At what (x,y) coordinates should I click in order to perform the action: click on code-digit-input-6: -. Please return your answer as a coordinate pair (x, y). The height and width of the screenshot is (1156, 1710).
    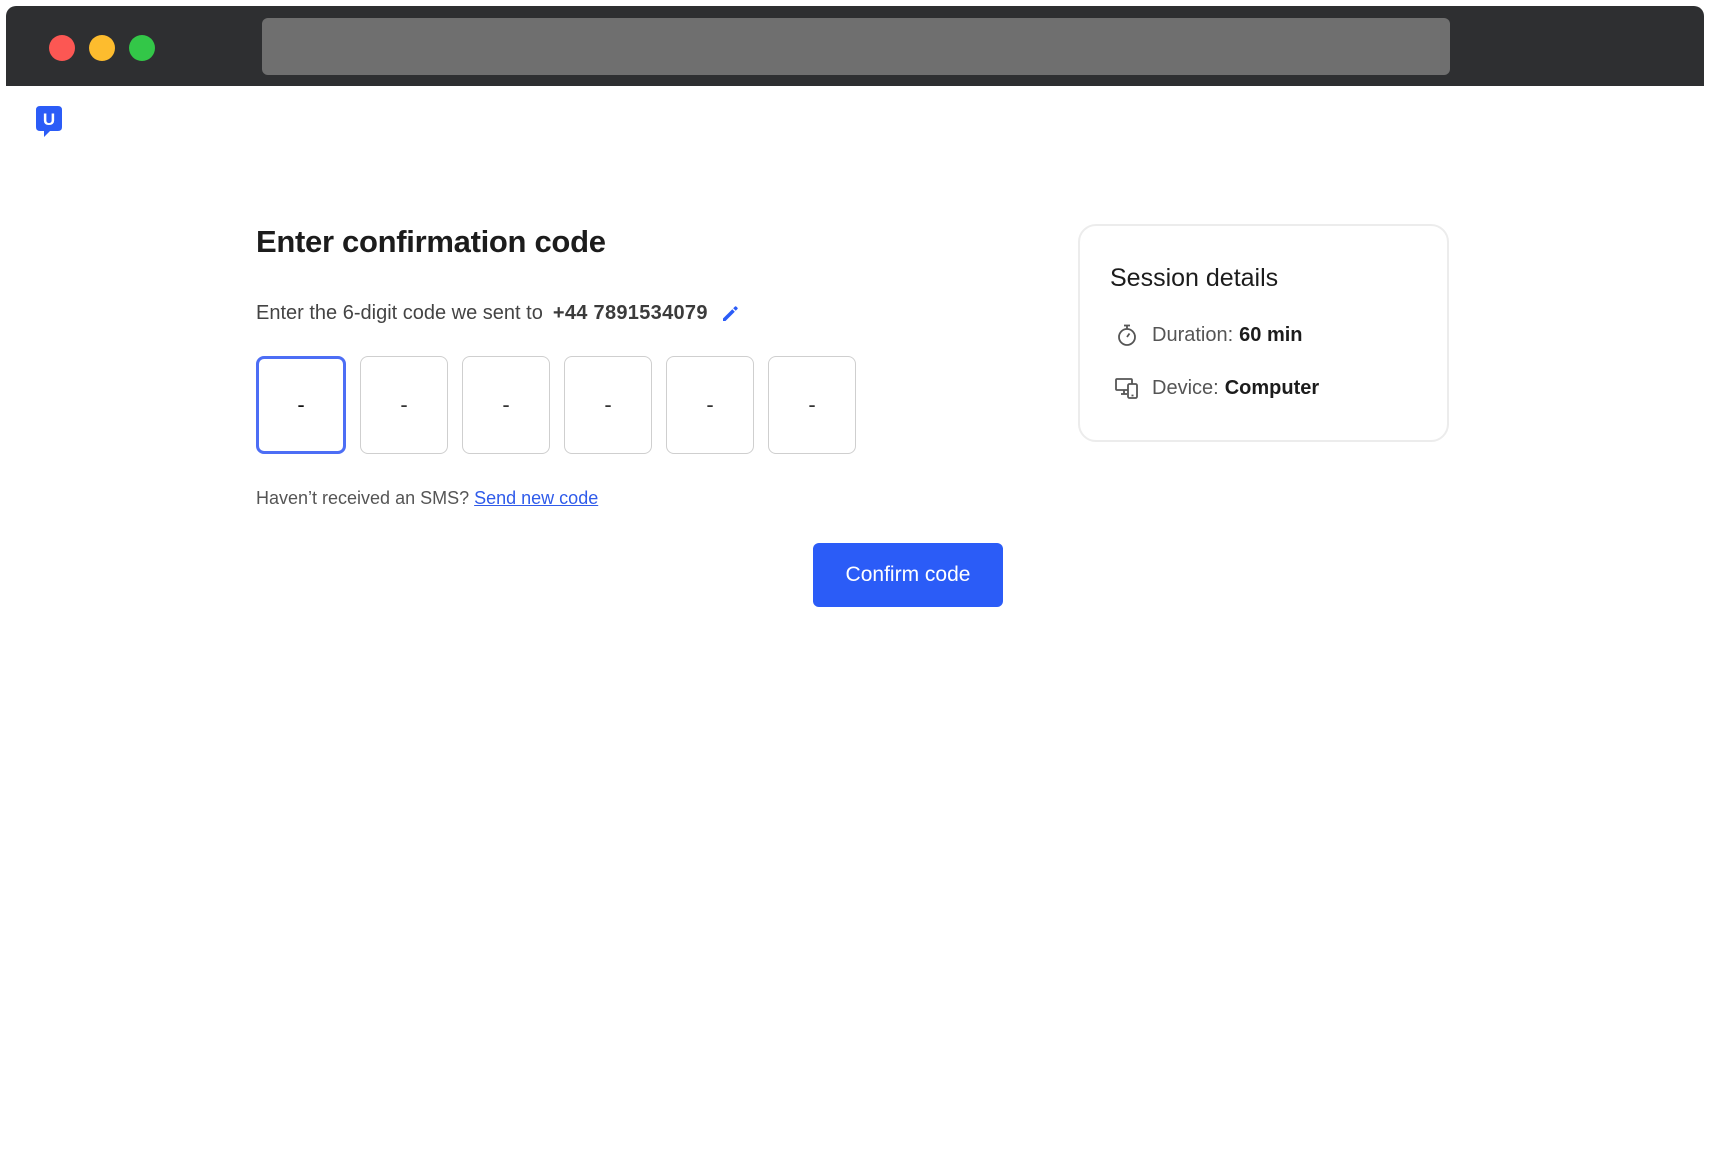
    Looking at the image, I should click on (812, 405).